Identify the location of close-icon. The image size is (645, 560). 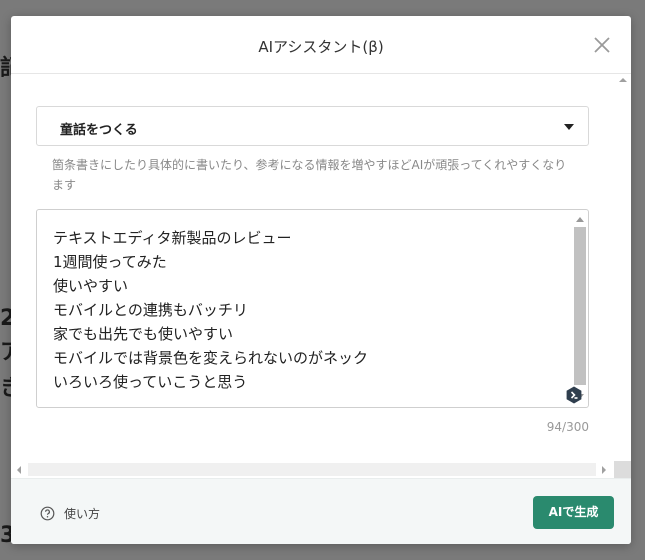
(602, 45).